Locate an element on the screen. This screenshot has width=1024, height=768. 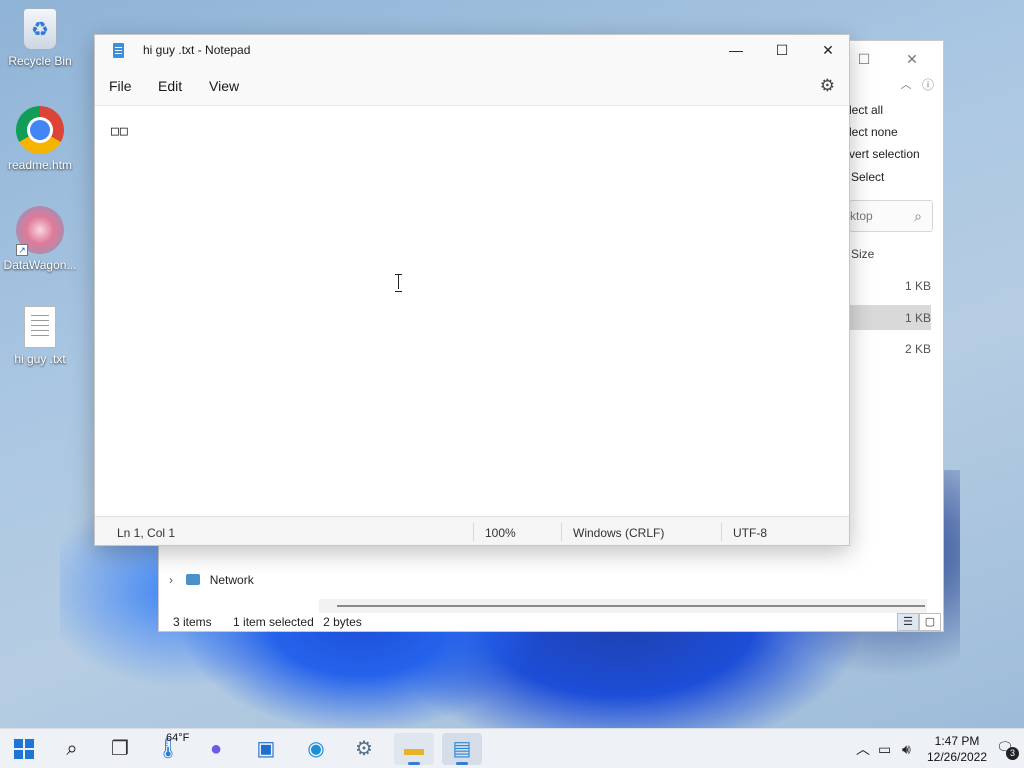
horizontal-scrollbar is located at coordinates (623, 606).